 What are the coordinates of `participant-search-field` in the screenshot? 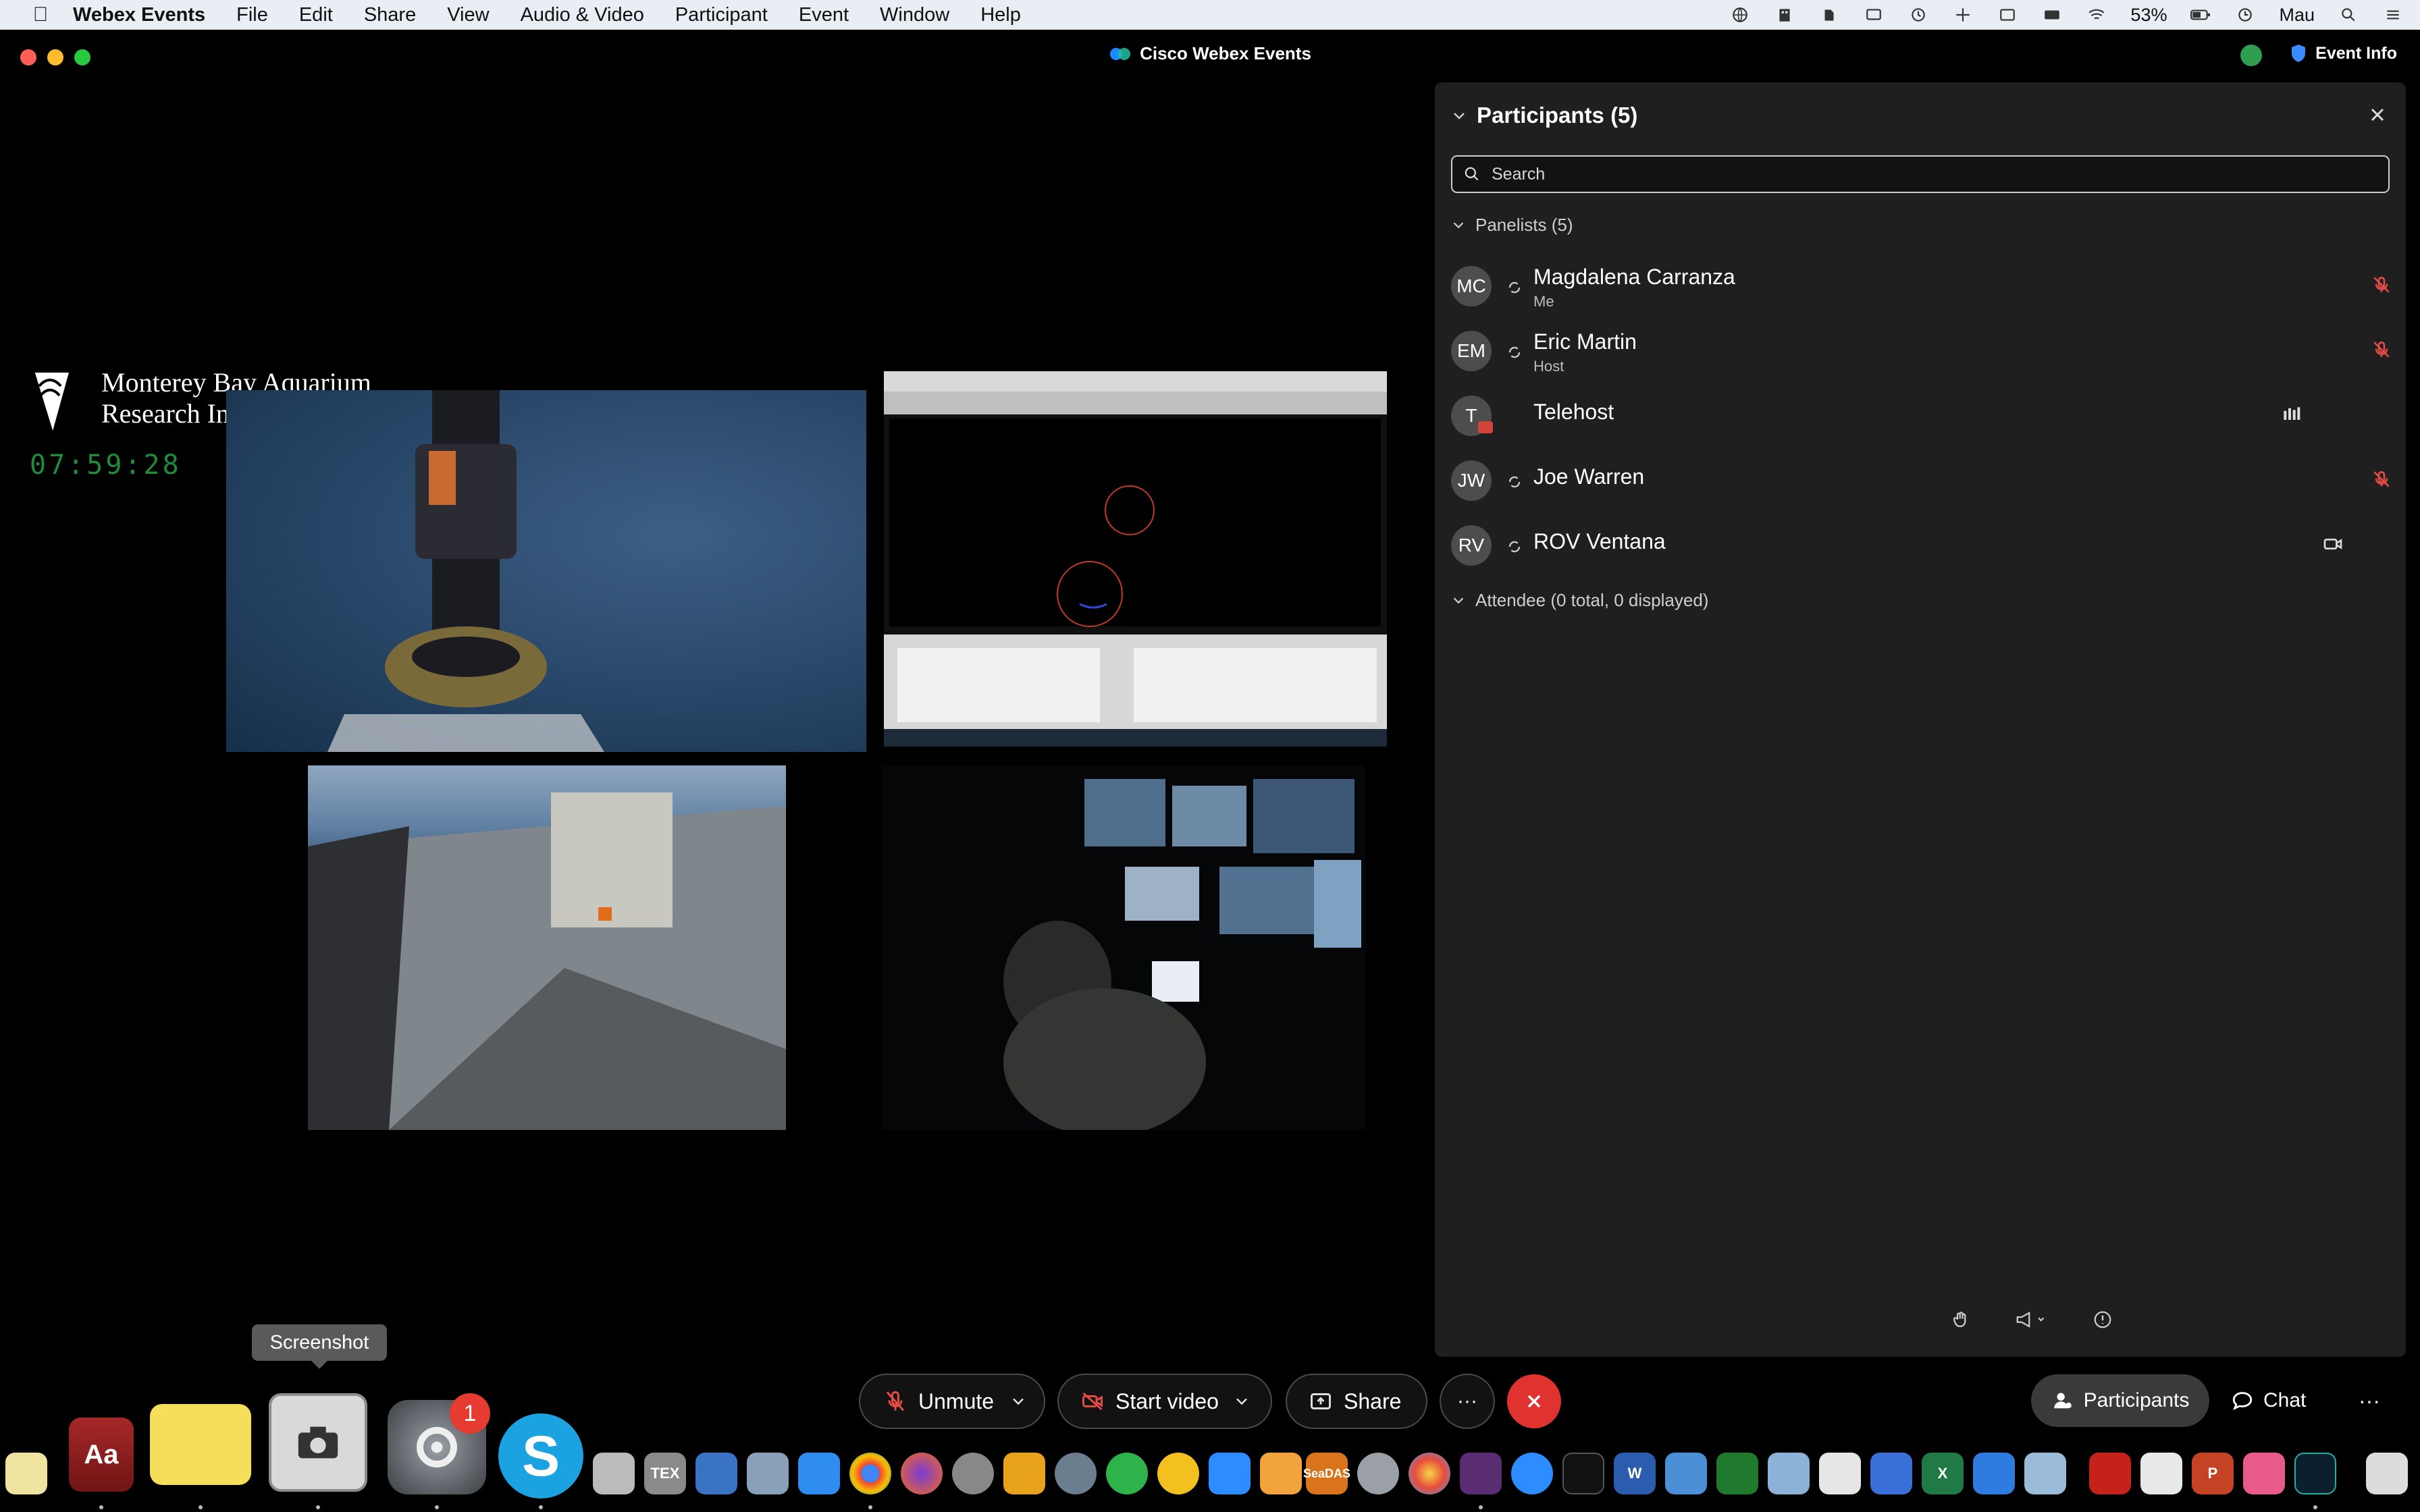 It's located at (1920, 174).